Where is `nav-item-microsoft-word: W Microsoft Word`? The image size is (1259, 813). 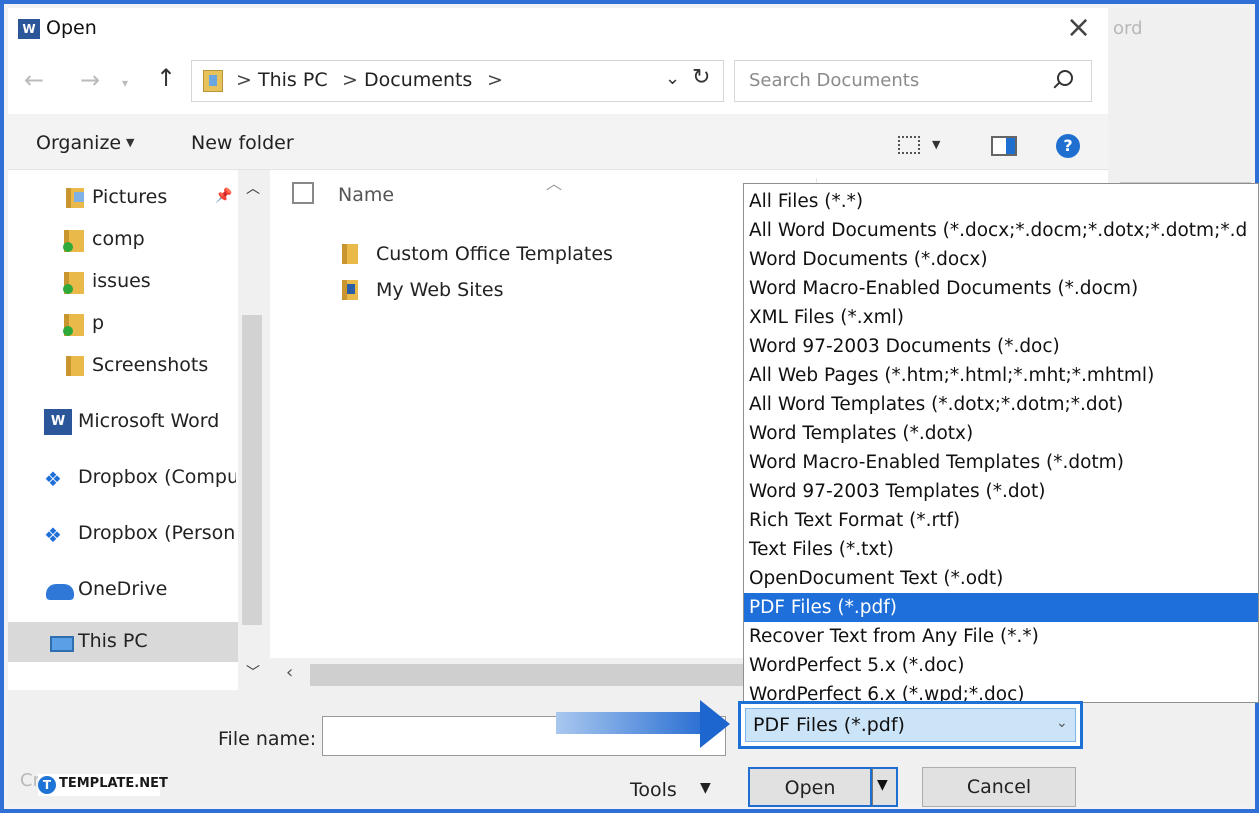 nav-item-microsoft-word: W Microsoft Word is located at coordinates (123, 422).